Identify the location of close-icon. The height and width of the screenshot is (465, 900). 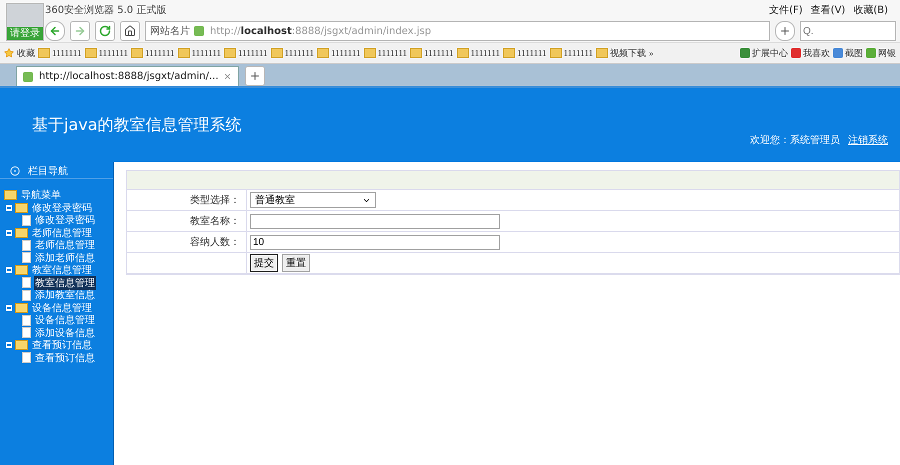
(227, 76).